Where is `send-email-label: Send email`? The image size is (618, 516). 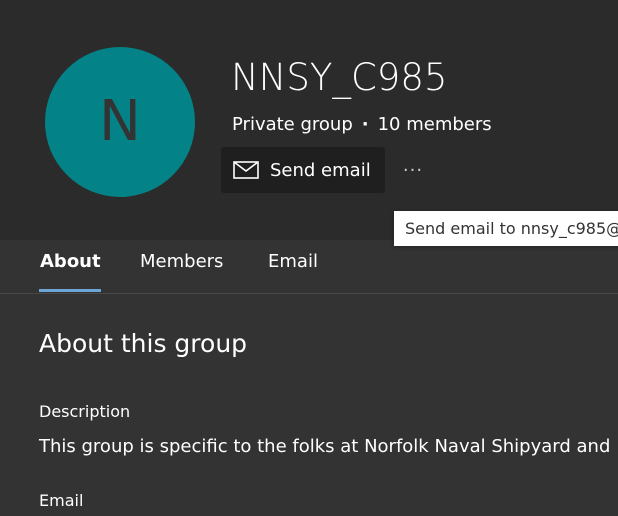 send-email-label: Send email is located at coordinates (320, 170).